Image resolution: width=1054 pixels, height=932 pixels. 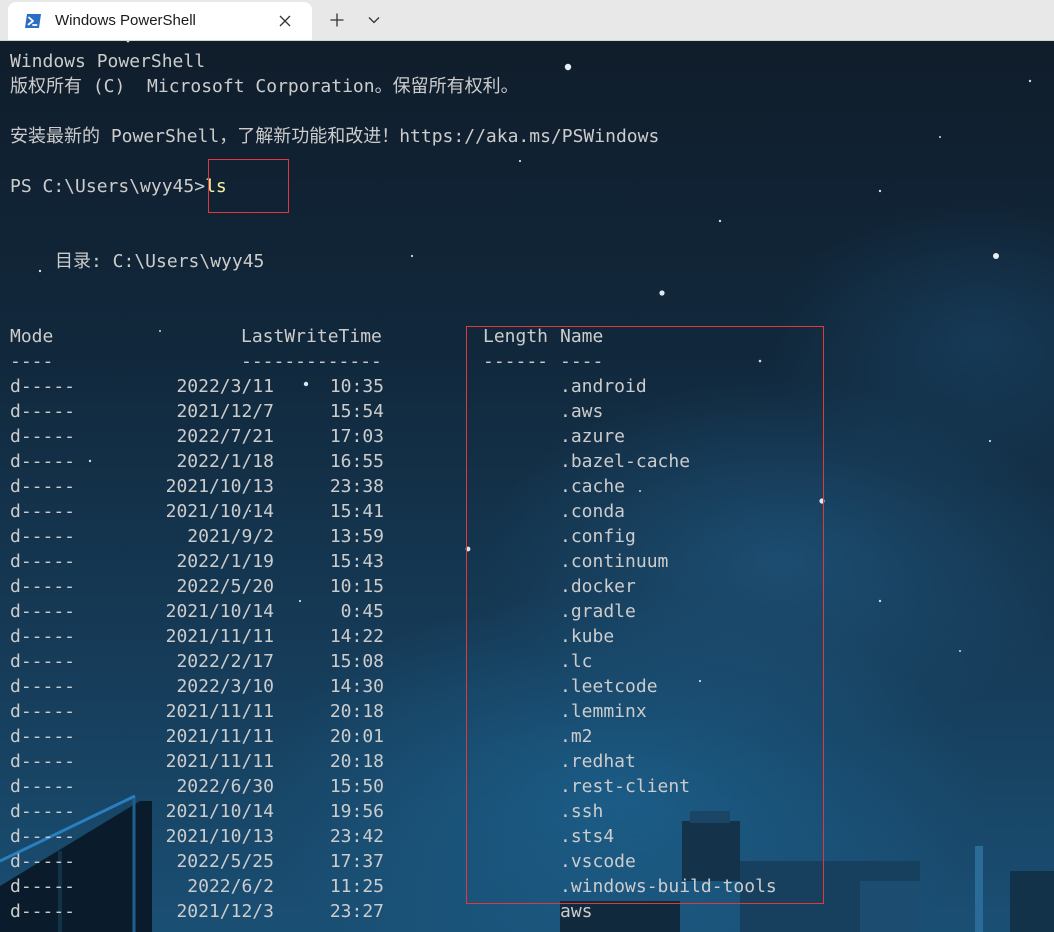 What do you see at coordinates (33, 21) in the screenshot?
I see `powershell-icon` at bounding box center [33, 21].